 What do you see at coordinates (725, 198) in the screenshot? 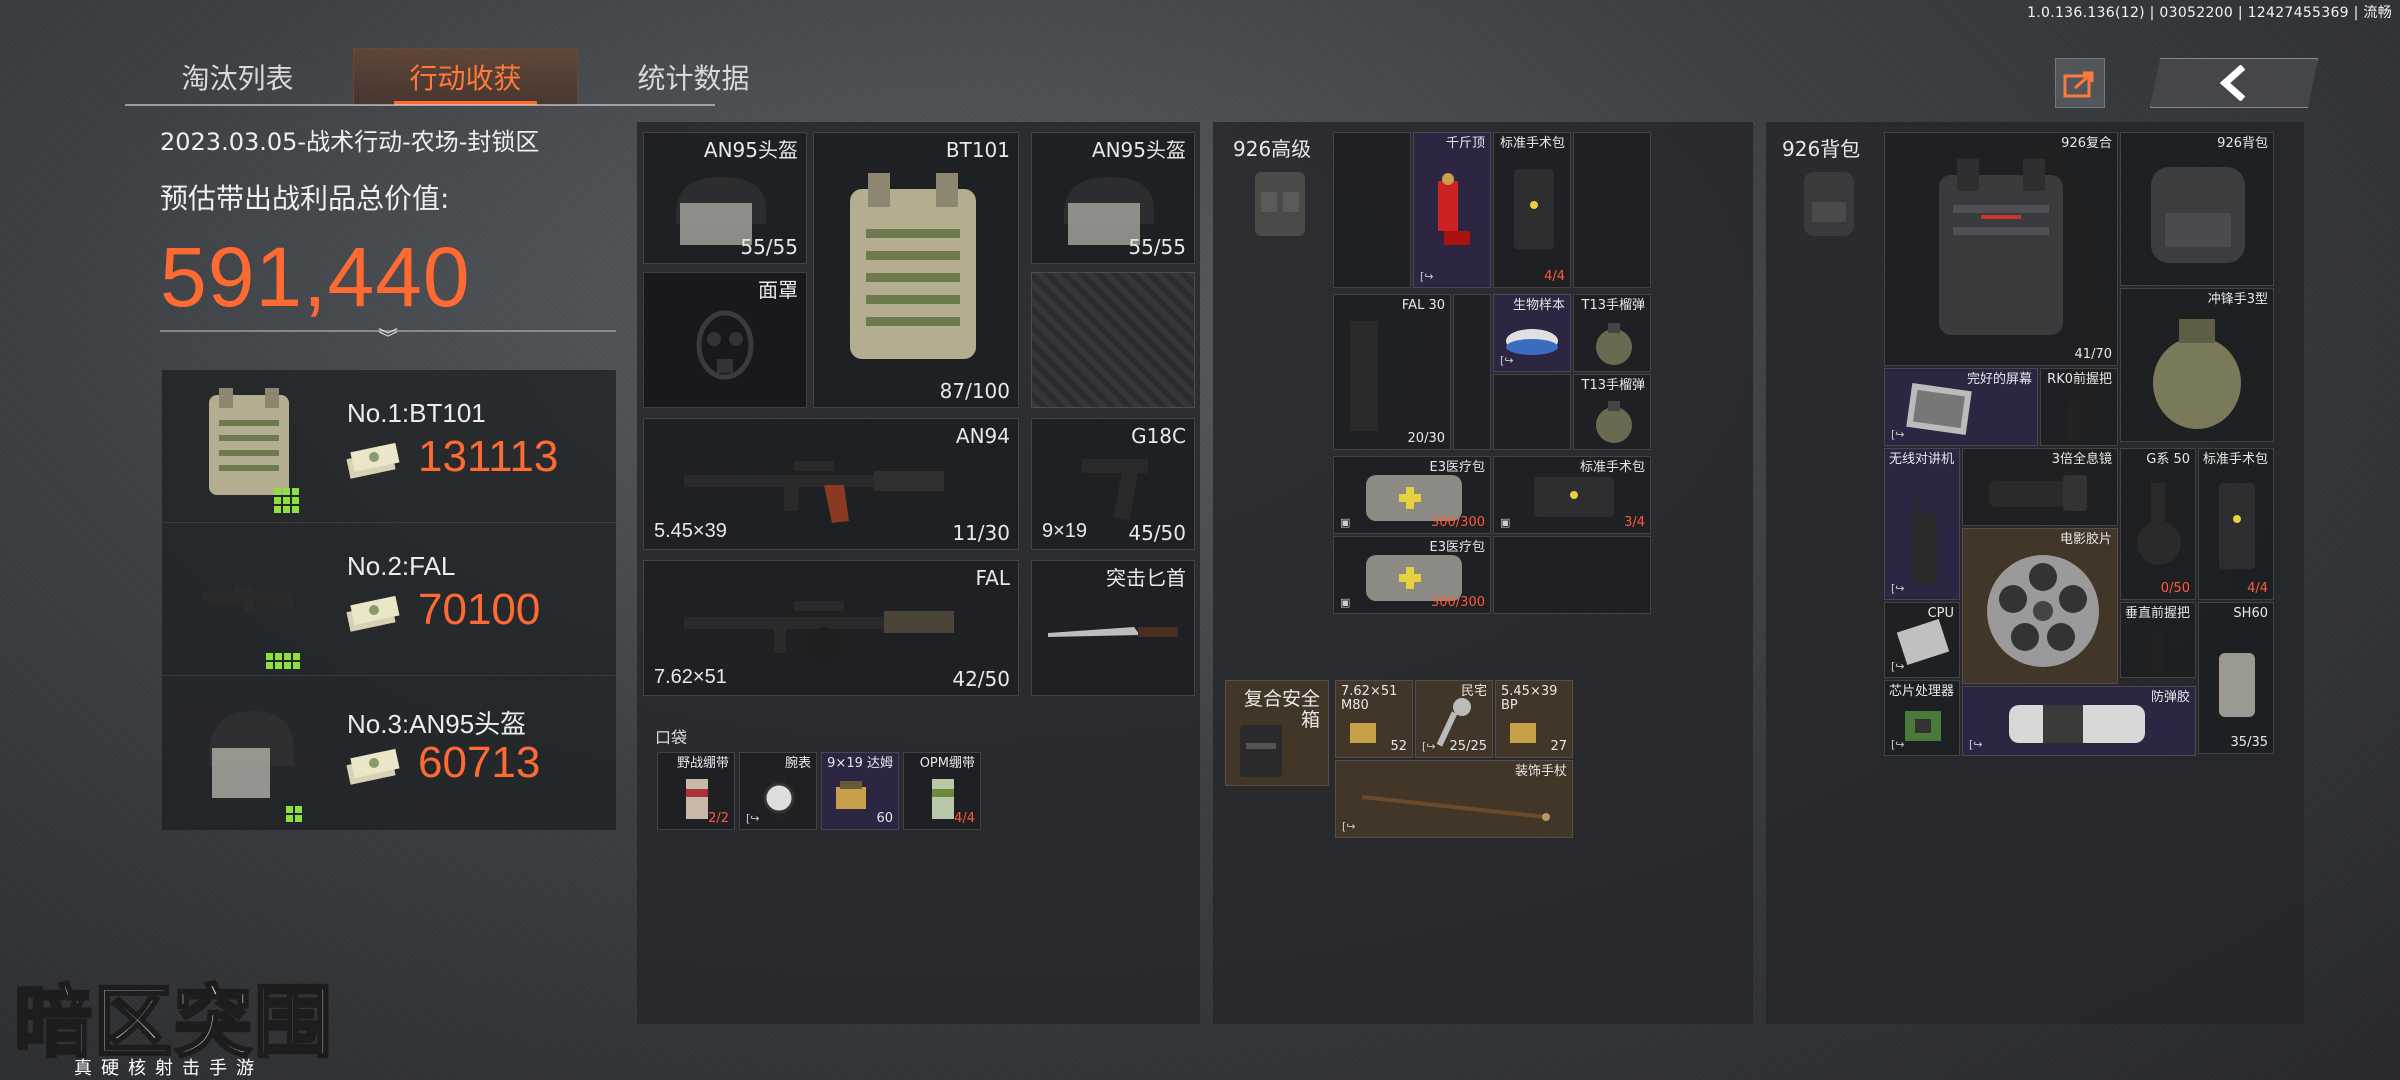
I see `helmet-slot-left: AN95头盔 55/55` at bounding box center [725, 198].